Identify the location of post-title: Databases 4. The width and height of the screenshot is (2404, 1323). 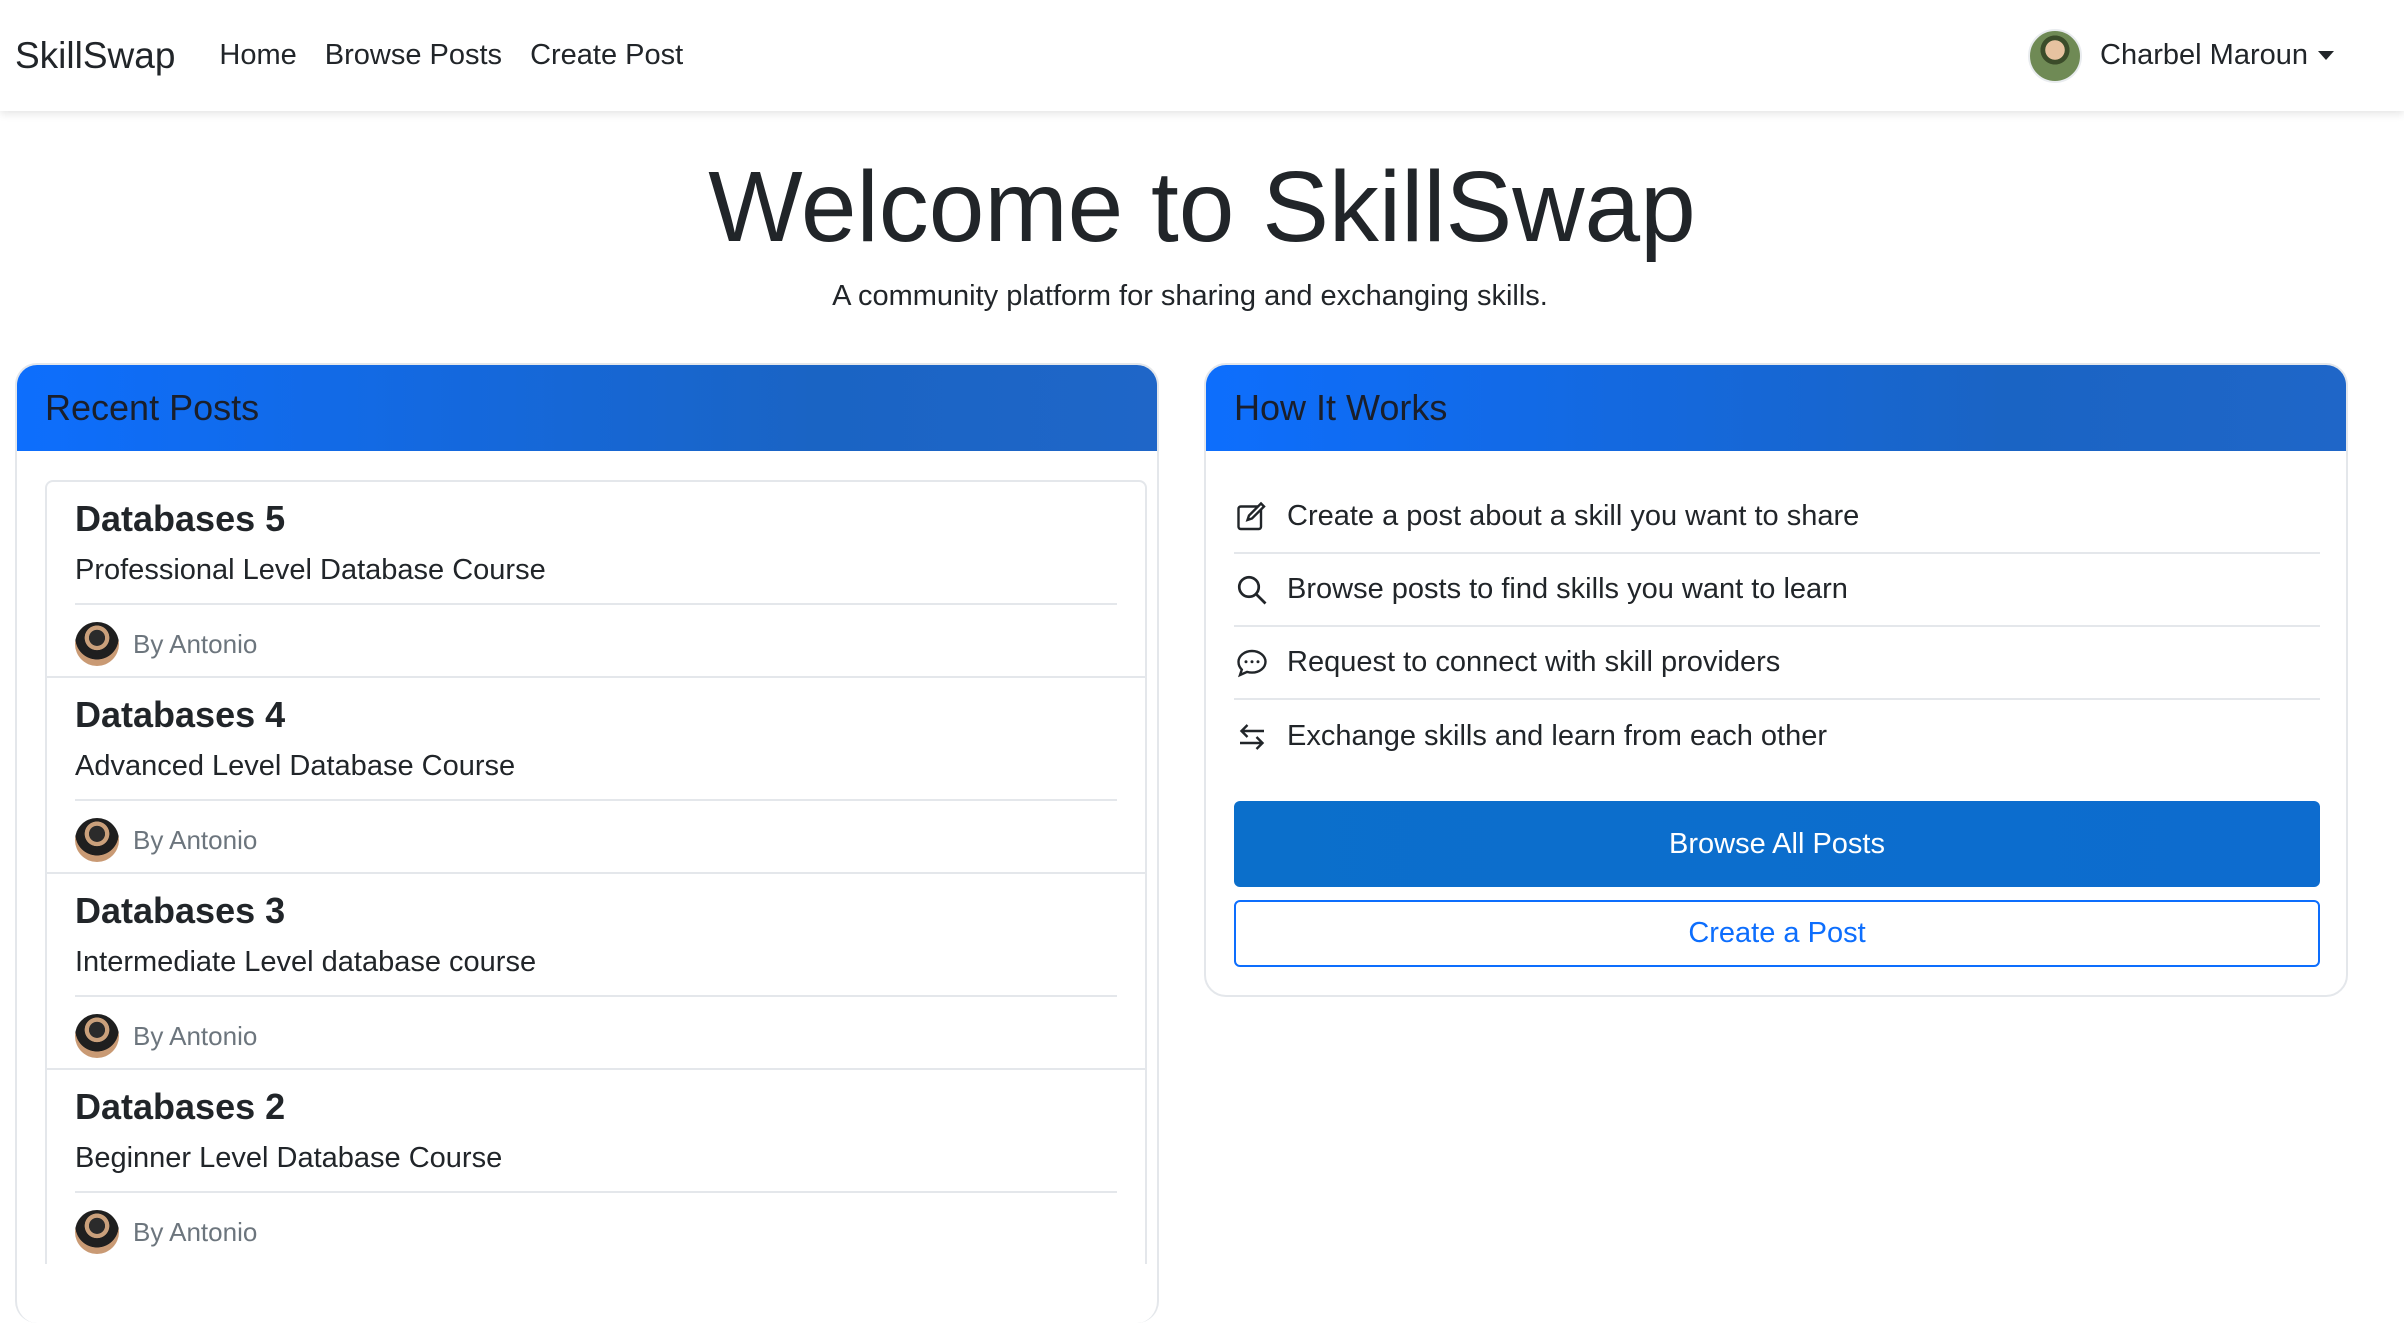
(180, 715).